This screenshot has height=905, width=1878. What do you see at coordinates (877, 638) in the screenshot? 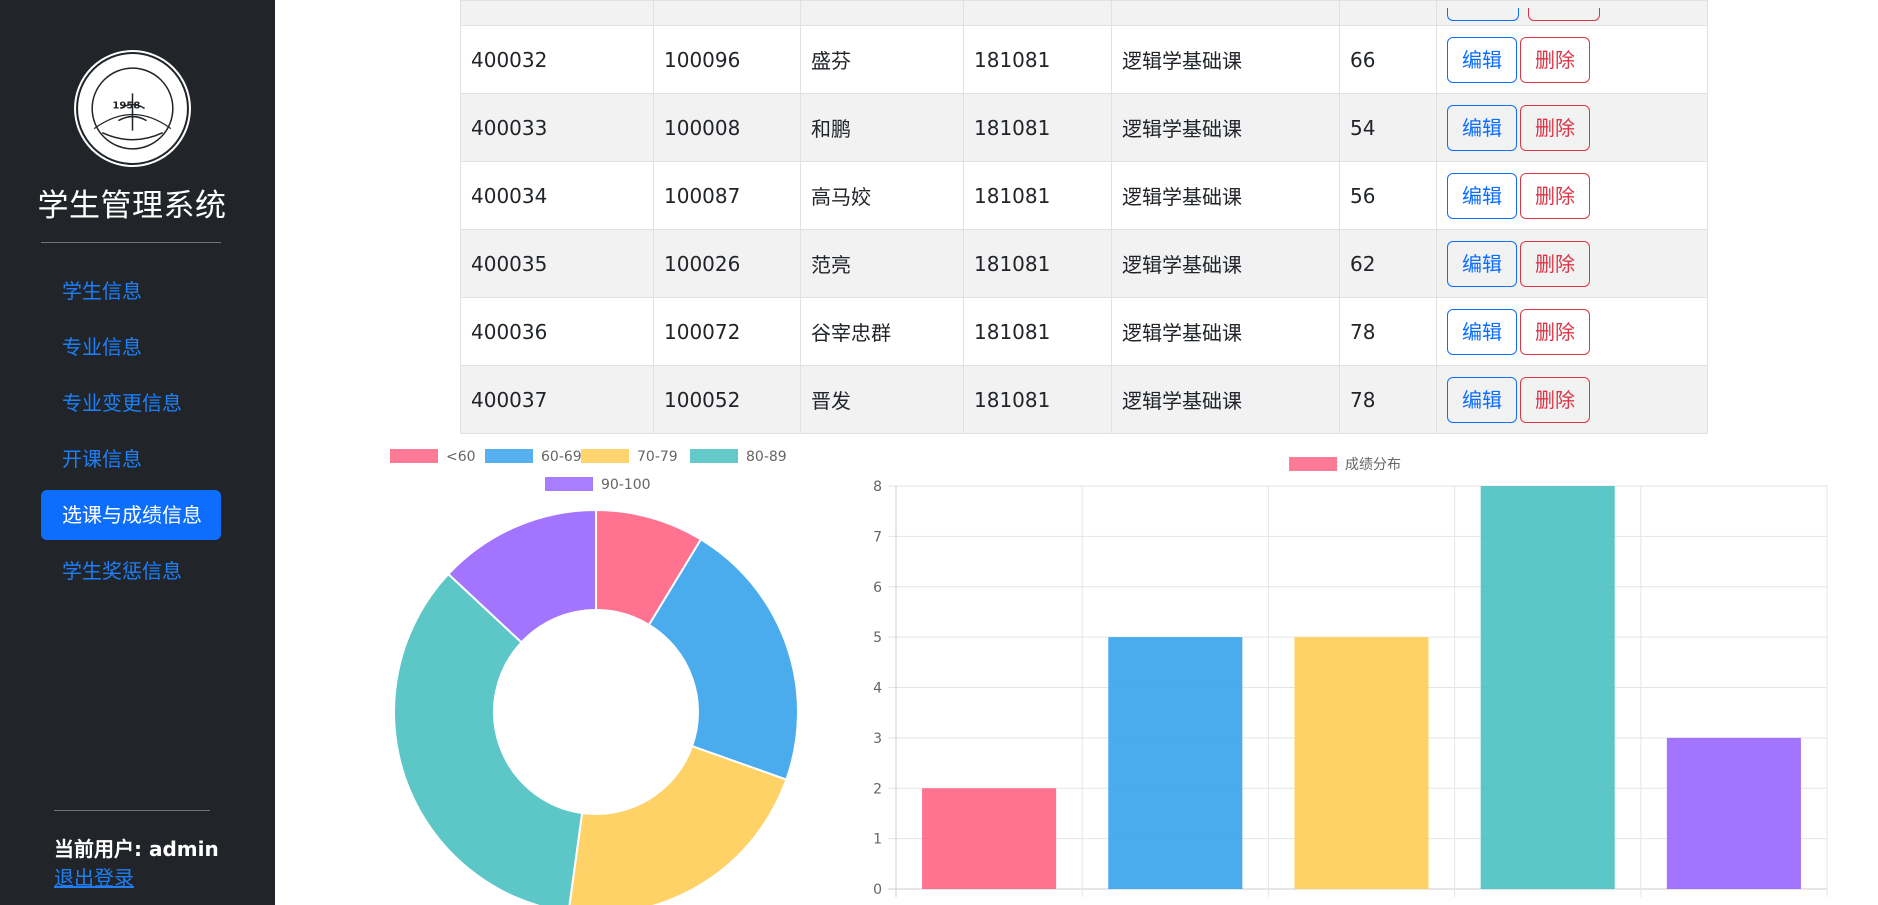
I see `bar-y-tick-label: 5` at bounding box center [877, 638].